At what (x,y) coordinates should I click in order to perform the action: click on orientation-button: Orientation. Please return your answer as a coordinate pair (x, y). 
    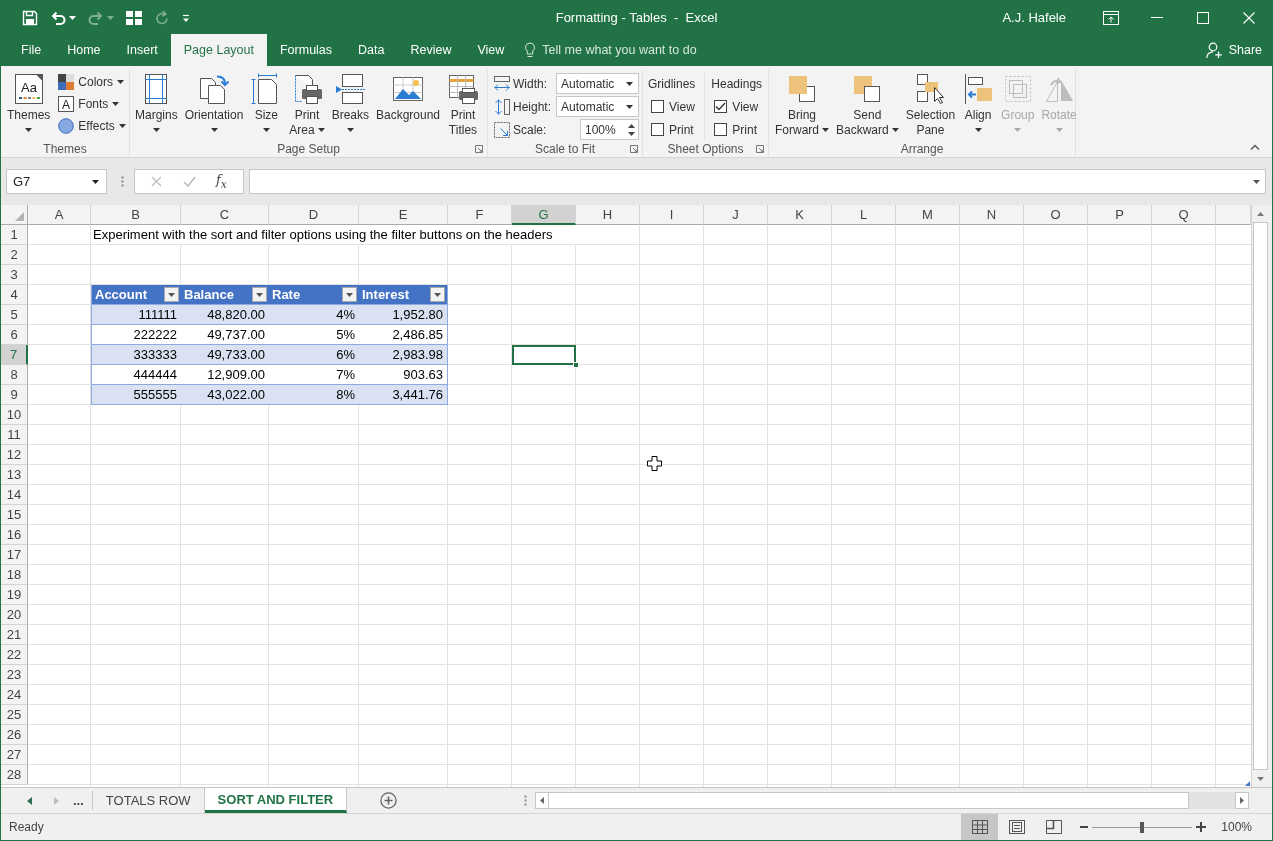
    Looking at the image, I should click on (214, 107).